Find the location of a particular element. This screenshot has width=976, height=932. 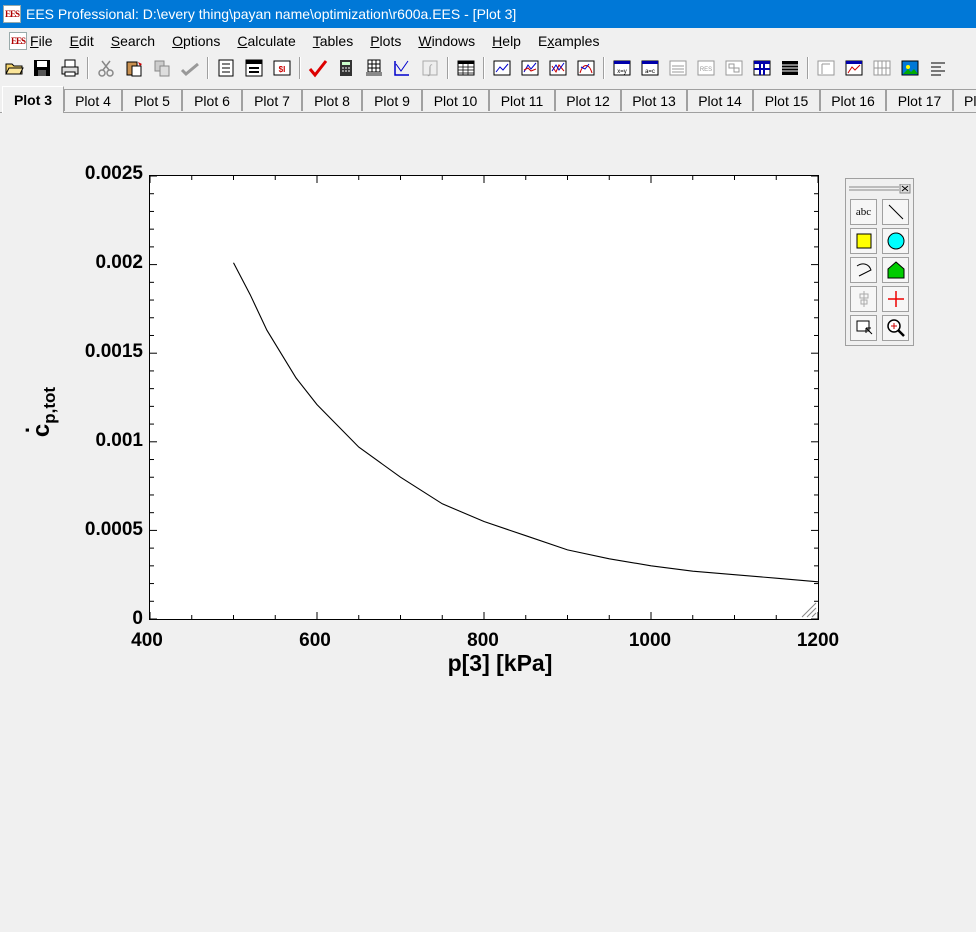

tab-plot-6: Plot 6 is located at coordinates (212, 100).